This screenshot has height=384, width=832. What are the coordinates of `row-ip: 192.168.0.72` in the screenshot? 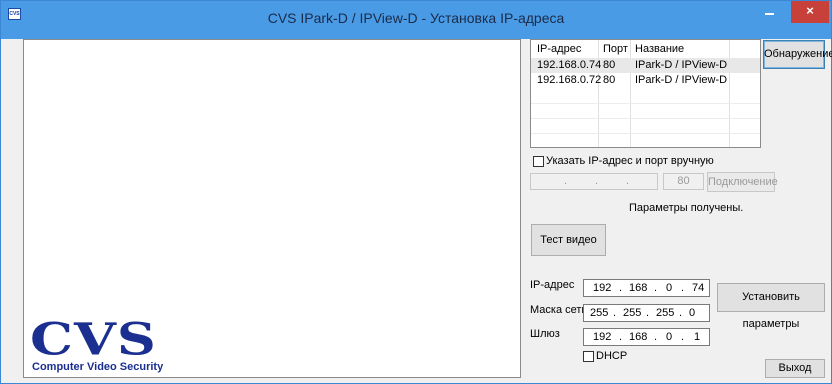 It's located at (569, 80).